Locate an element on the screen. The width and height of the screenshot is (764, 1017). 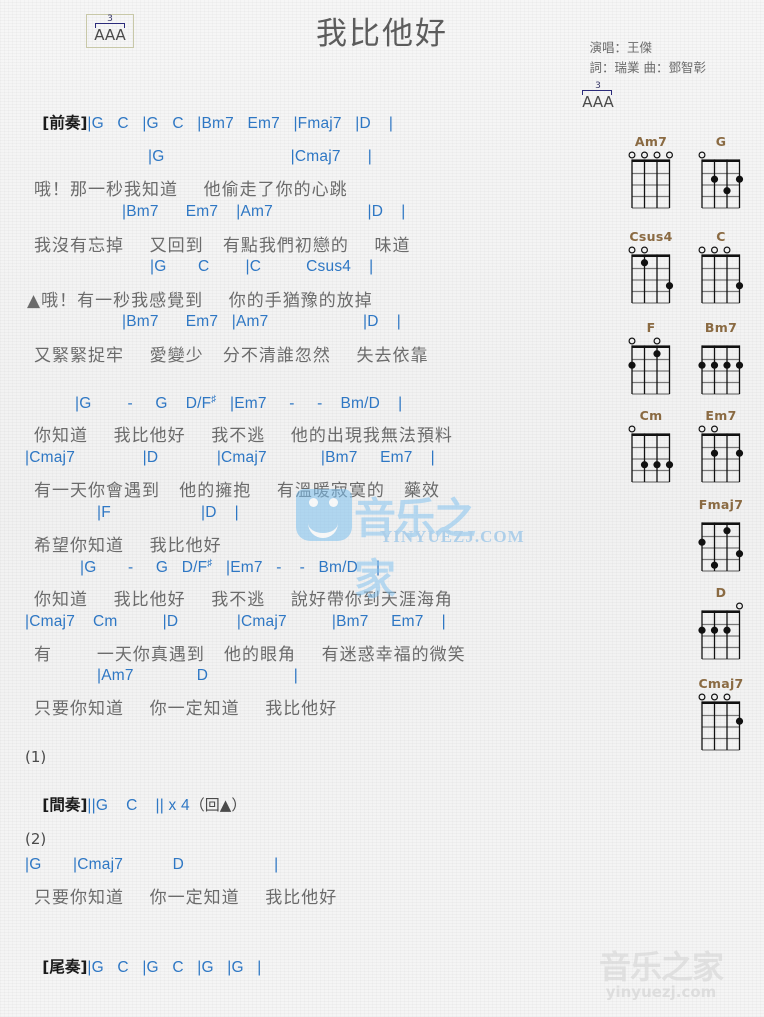
chord-diagram-D: D is located at coordinates (721, 624).